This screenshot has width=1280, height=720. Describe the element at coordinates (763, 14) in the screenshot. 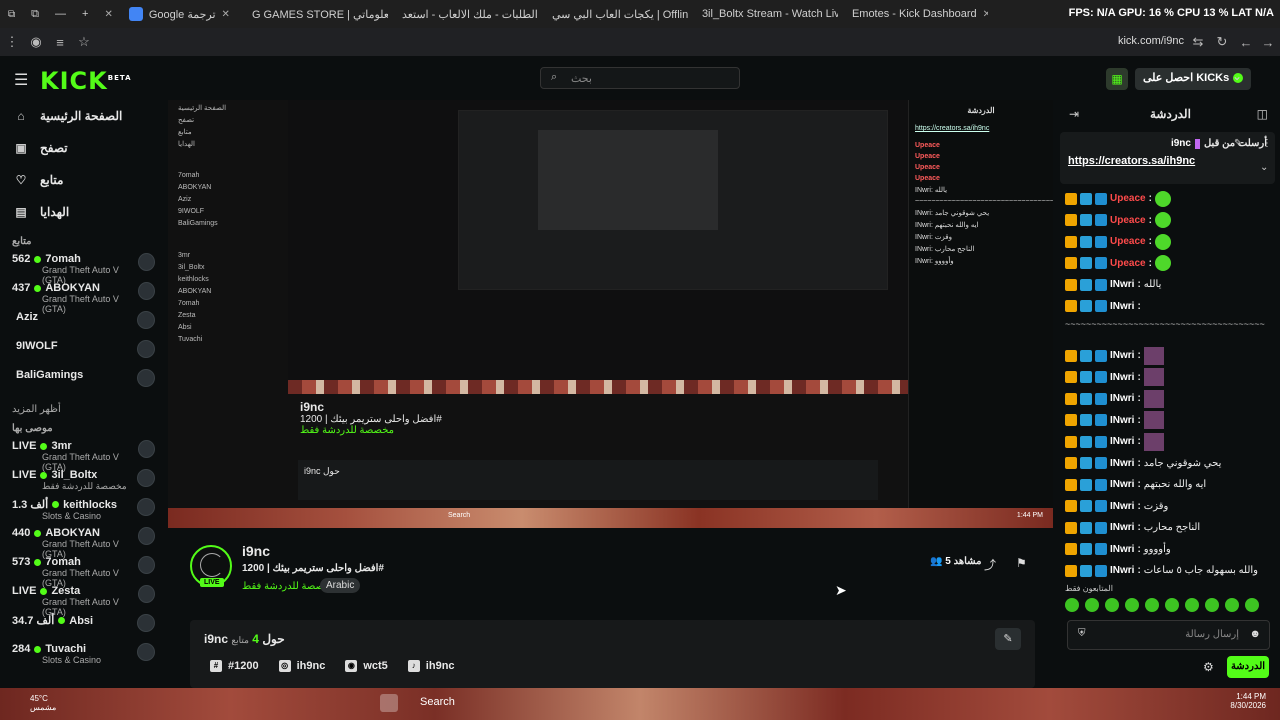

I see `browser-tab: 3il_Boltx Stream - Watch Live✕` at that location.